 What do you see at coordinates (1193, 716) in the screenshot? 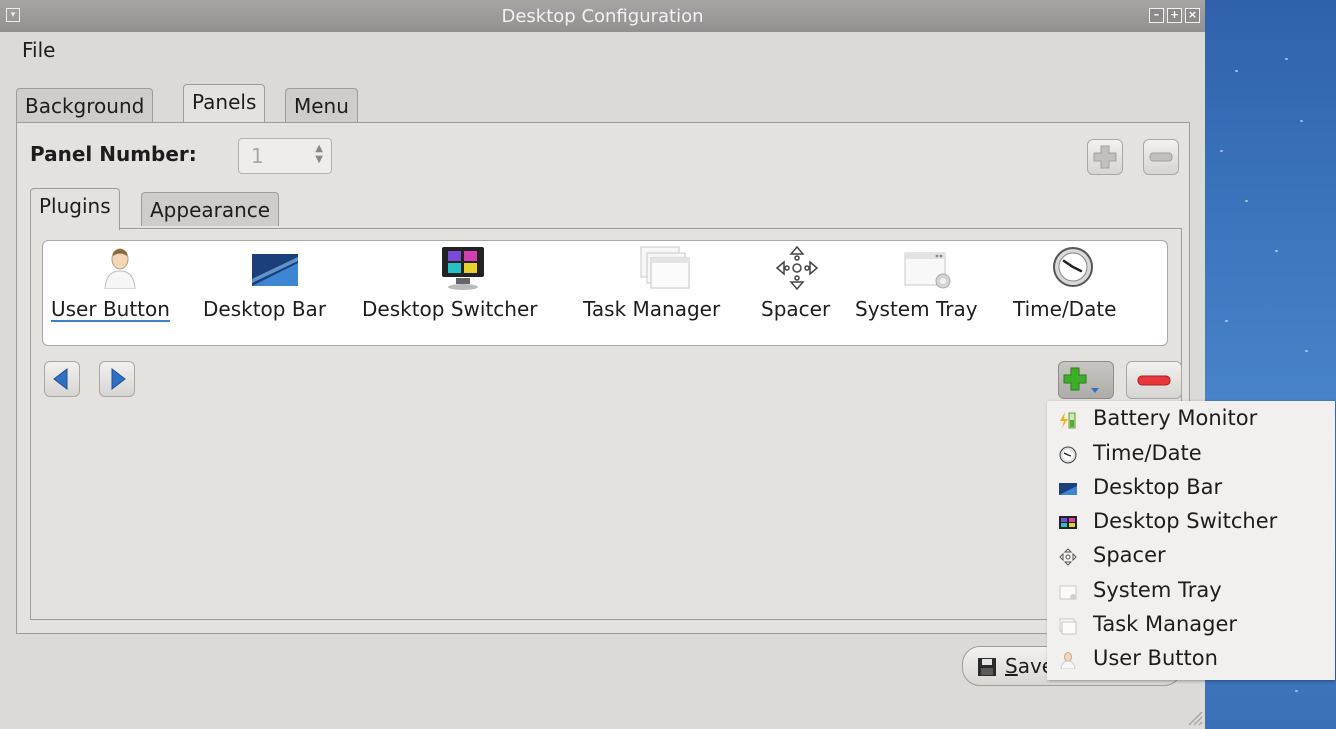
I see `resize-grip-icon` at bounding box center [1193, 716].